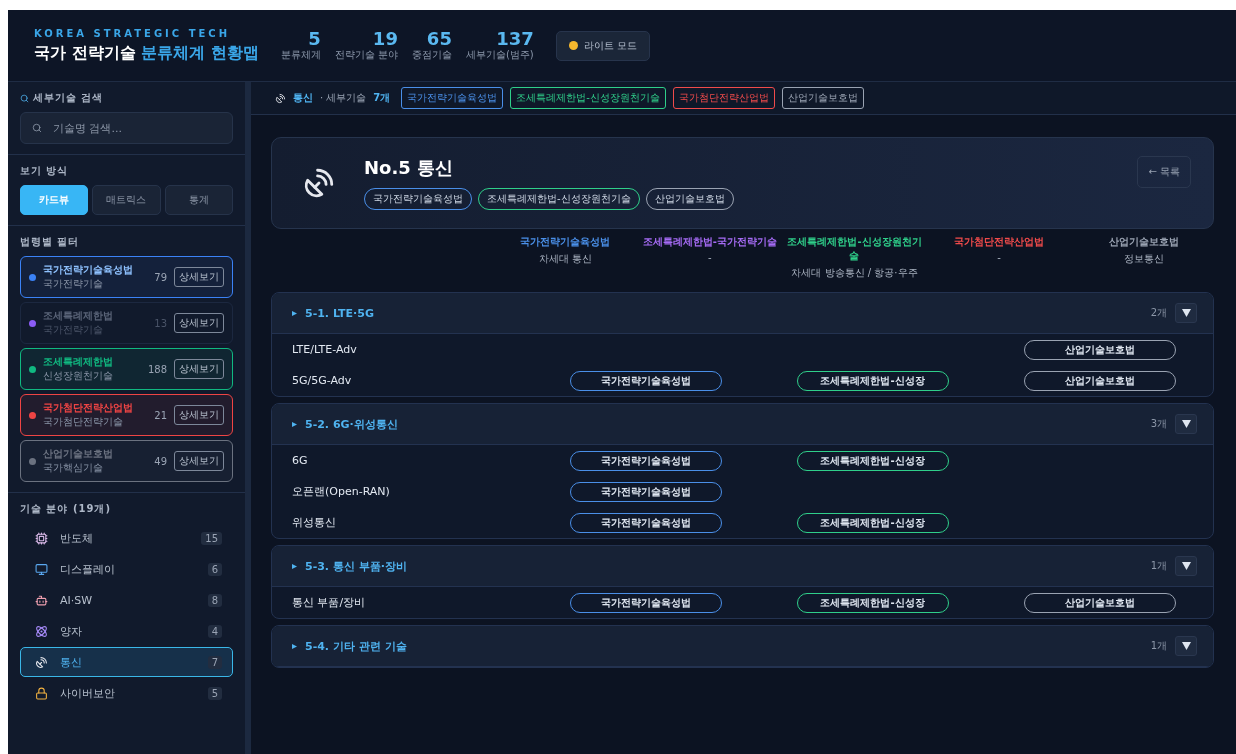 The height and width of the screenshot is (754, 1236). What do you see at coordinates (41, 569) in the screenshot?
I see `monitor-icon` at bounding box center [41, 569].